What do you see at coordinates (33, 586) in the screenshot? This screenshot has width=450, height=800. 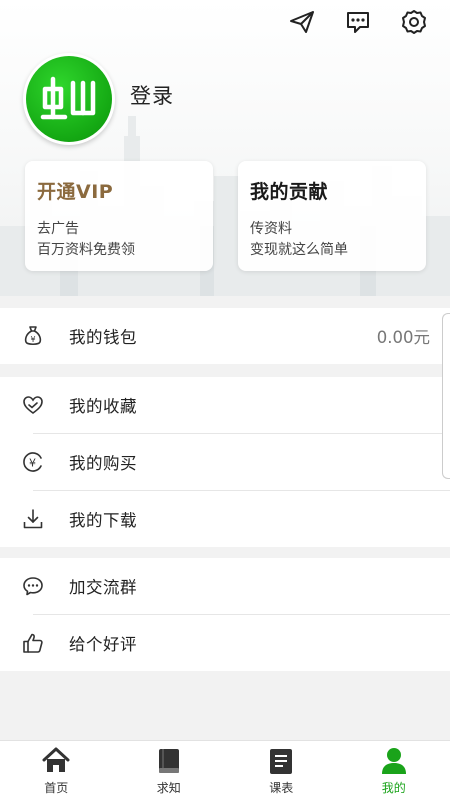 I see `chat-bubble-icon` at bounding box center [33, 586].